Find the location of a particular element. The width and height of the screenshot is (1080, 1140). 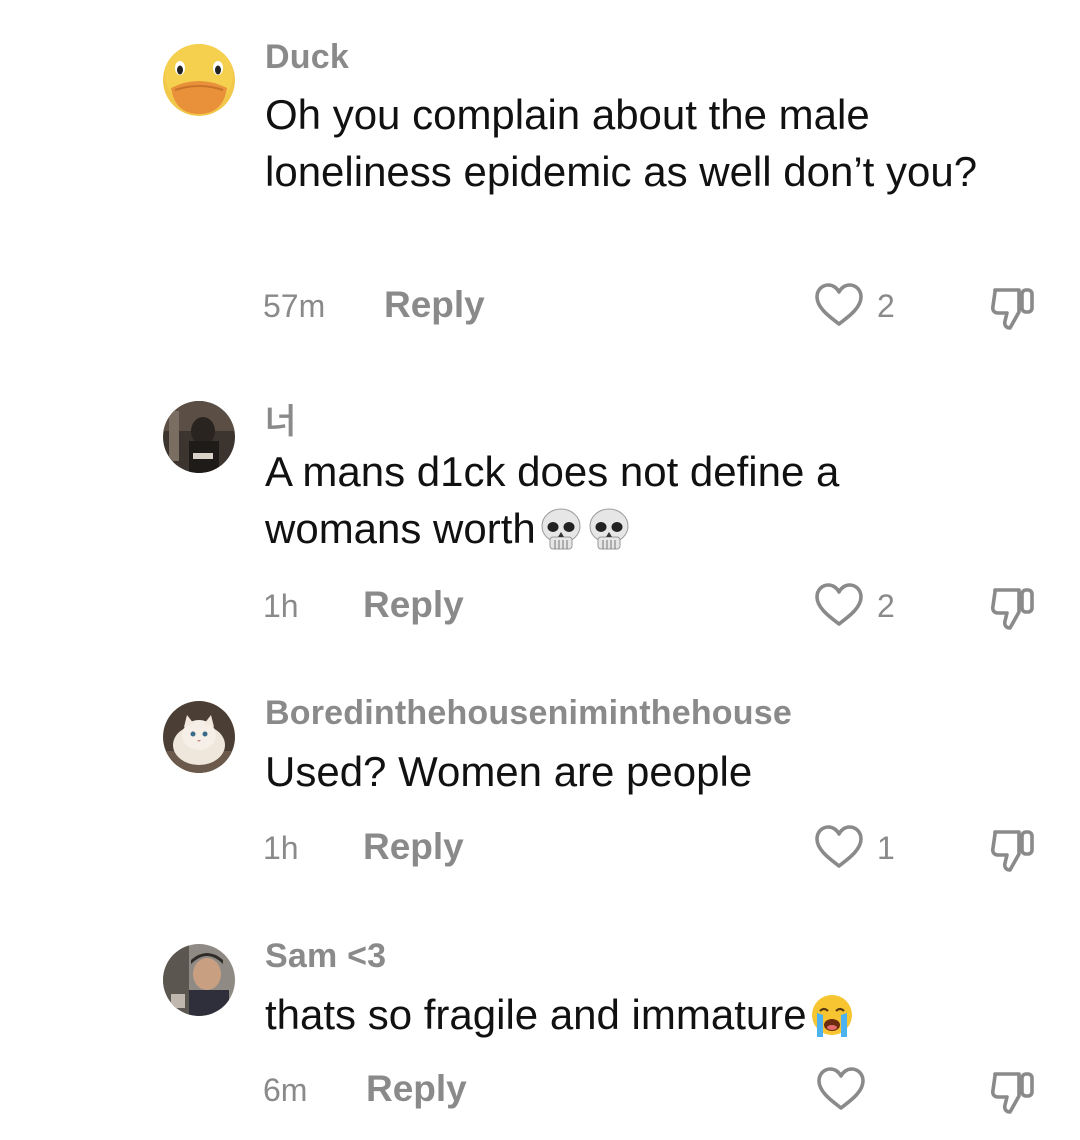

comment-actions: 1h Reply 2 is located at coordinates (540, 607).